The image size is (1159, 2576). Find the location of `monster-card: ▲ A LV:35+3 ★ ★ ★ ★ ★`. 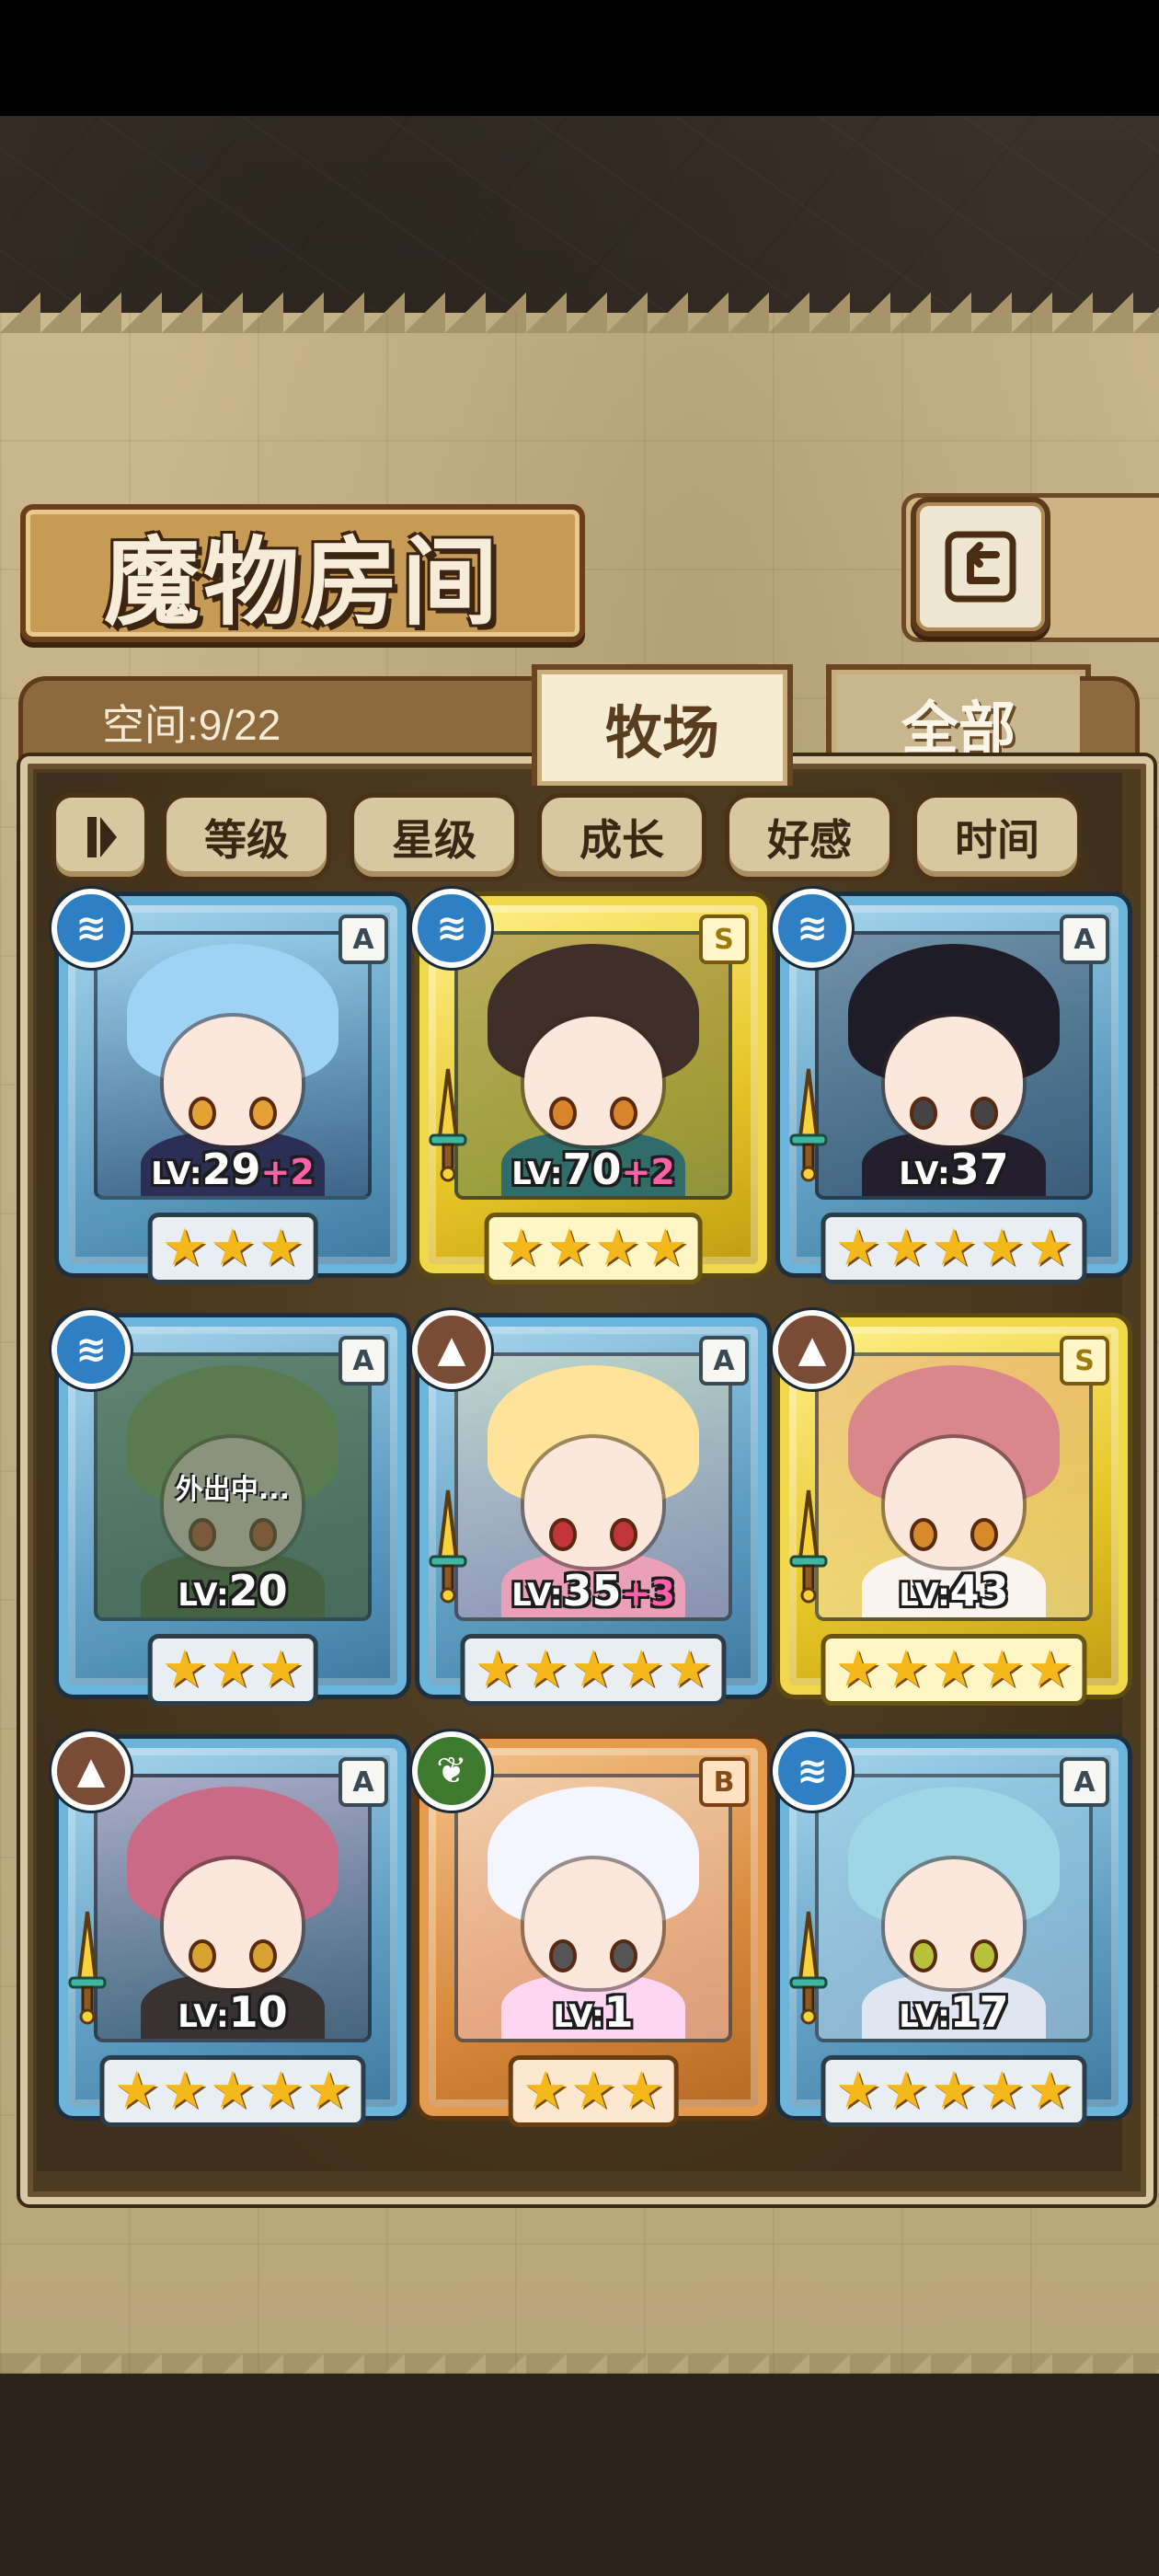

monster-card: ▲ A LV:35+3 ★ ★ ★ ★ ★ is located at coordinates (589, 1508).